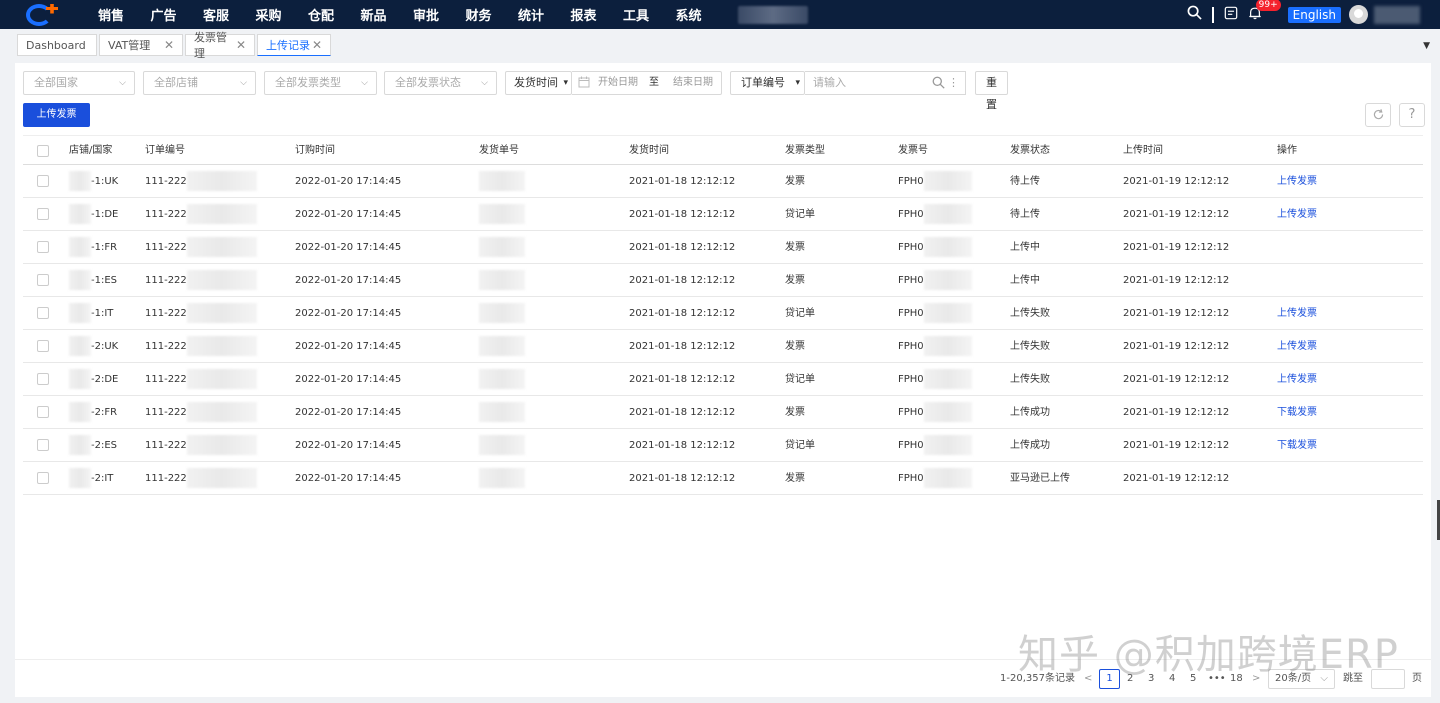 Image resolution: width=1440 pixels, height=703 pixels. What do you see at coordinates (654, 82) in the screenshot?
I see `range-separator: 至` at bounding box center [654, 82].